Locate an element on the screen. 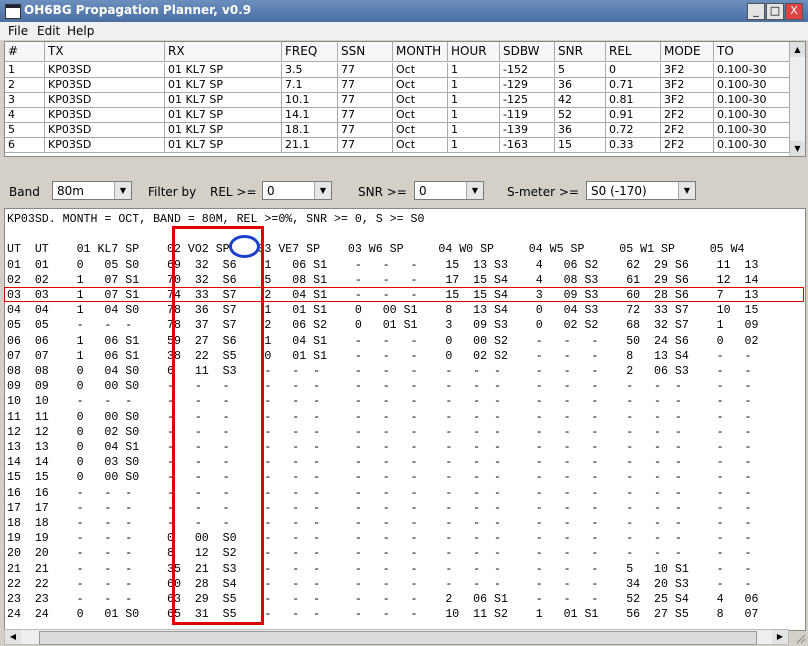 The image size is (808, 646). scroll-right-icon: ▶ is located at coordinates (780, 637).